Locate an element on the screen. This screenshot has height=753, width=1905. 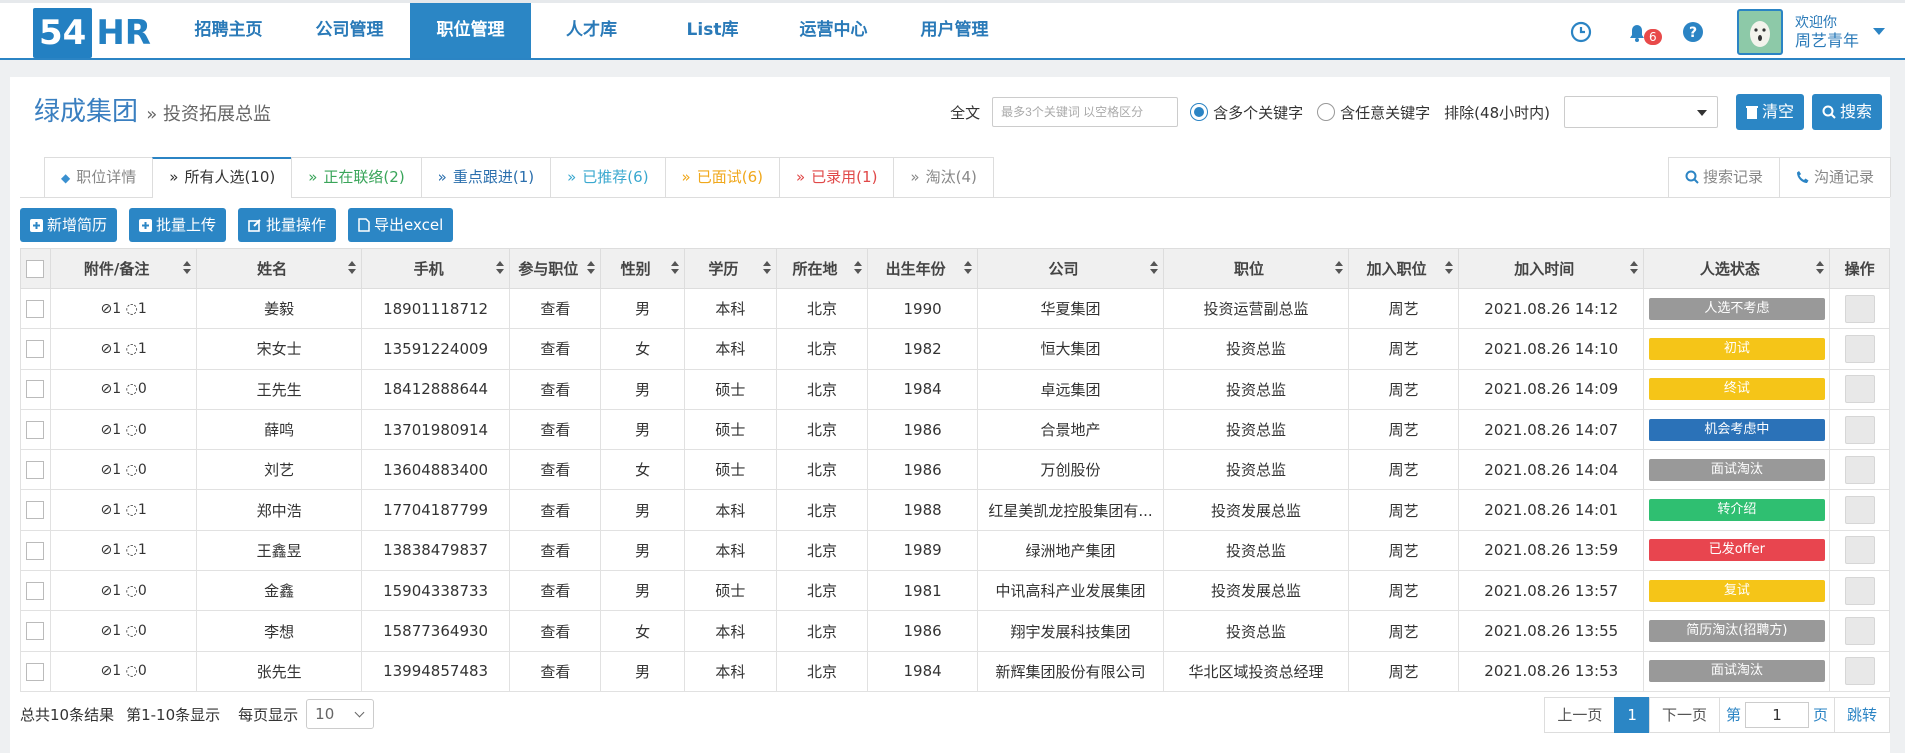
status-badge: 人选不考虑 is located at coordinates (1736, 308).